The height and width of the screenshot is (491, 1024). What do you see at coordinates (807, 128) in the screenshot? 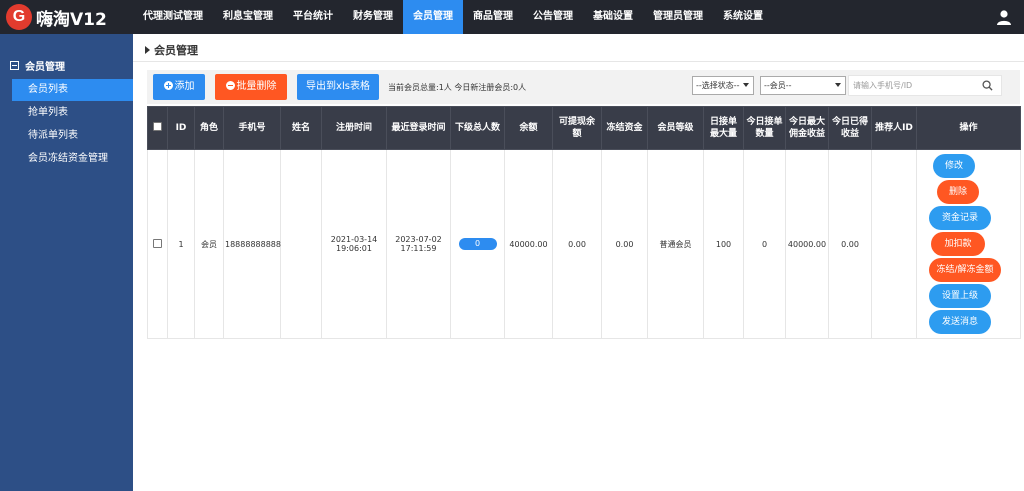
I see `col-header: 今日最大佣金收益` at bounding box center [807, 128].